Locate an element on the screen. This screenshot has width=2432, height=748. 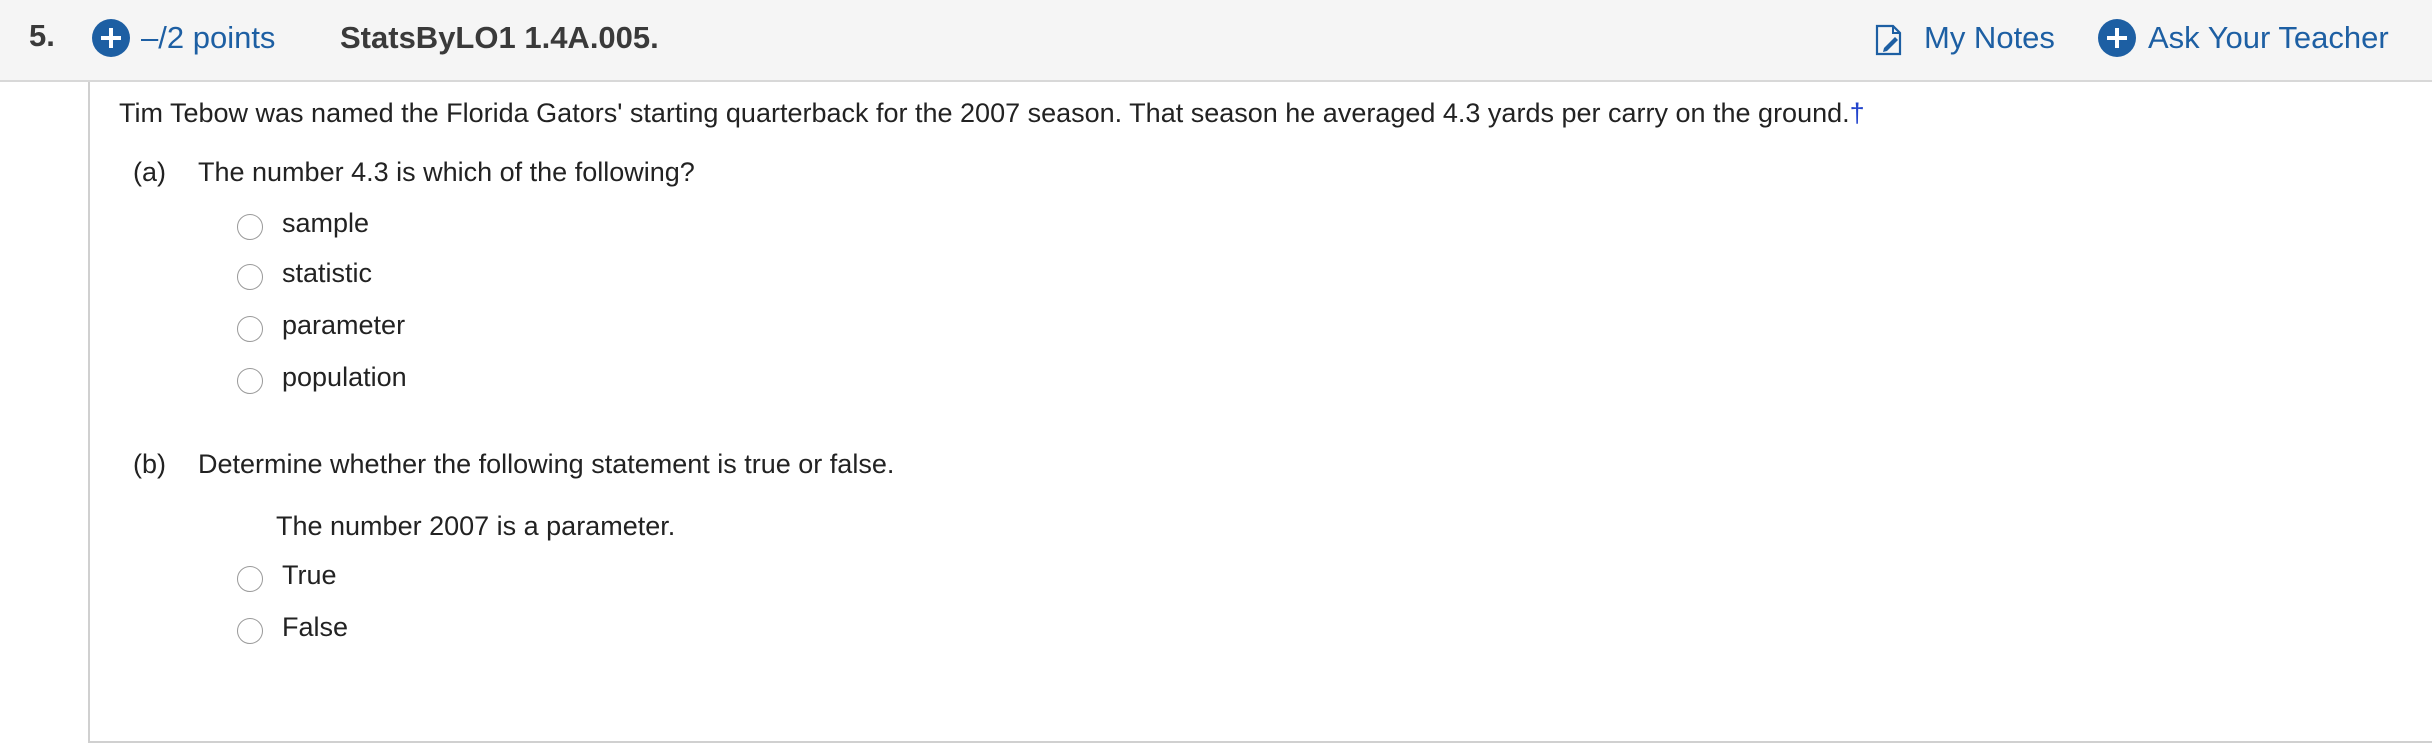
my-notes-label: My Notes is located at coordinates (1989, 37).